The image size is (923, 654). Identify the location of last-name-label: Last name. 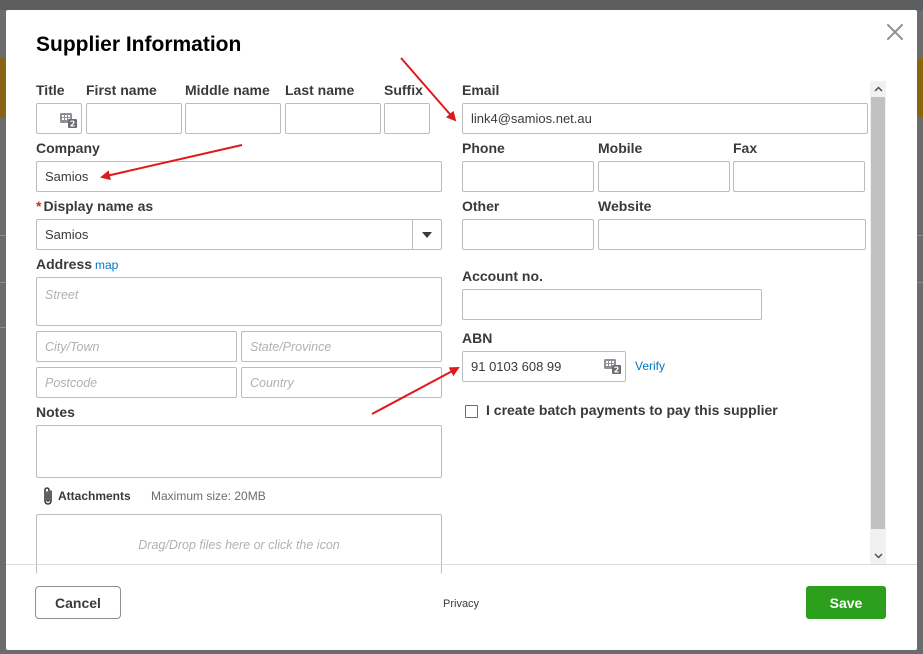
(320, 90).